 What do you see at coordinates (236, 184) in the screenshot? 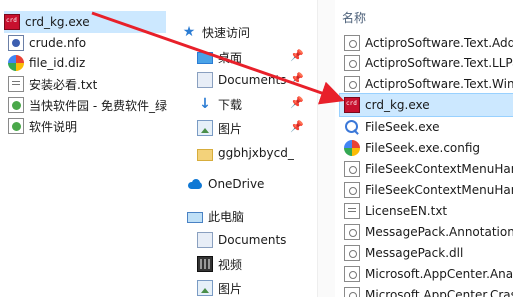
I see `nav-label: OneDrive` at bounding box center [236, 184].